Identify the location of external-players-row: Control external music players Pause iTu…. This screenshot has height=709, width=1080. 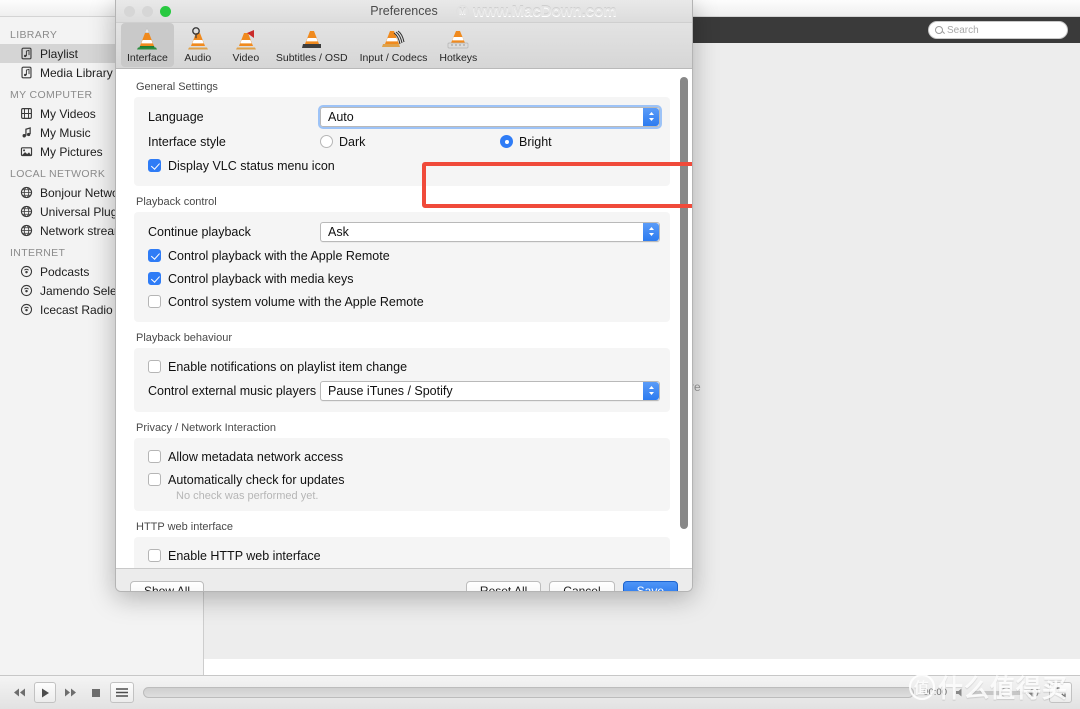
(402, 390).